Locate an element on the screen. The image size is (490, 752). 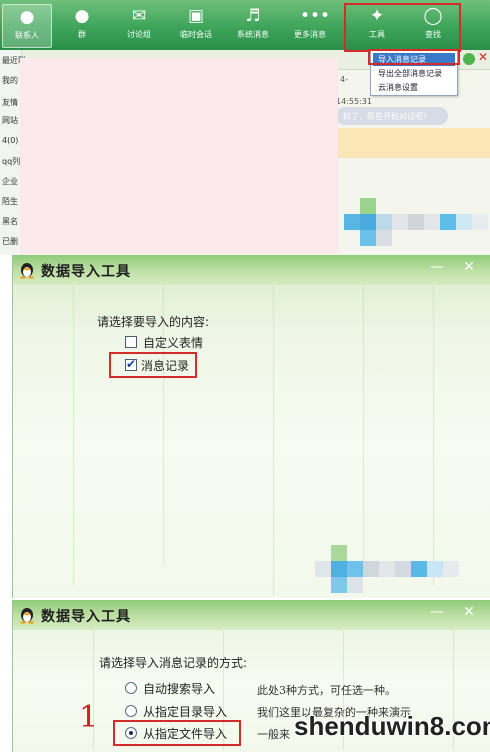
chat-fragment: 4- is located at coordinates (344, 79).